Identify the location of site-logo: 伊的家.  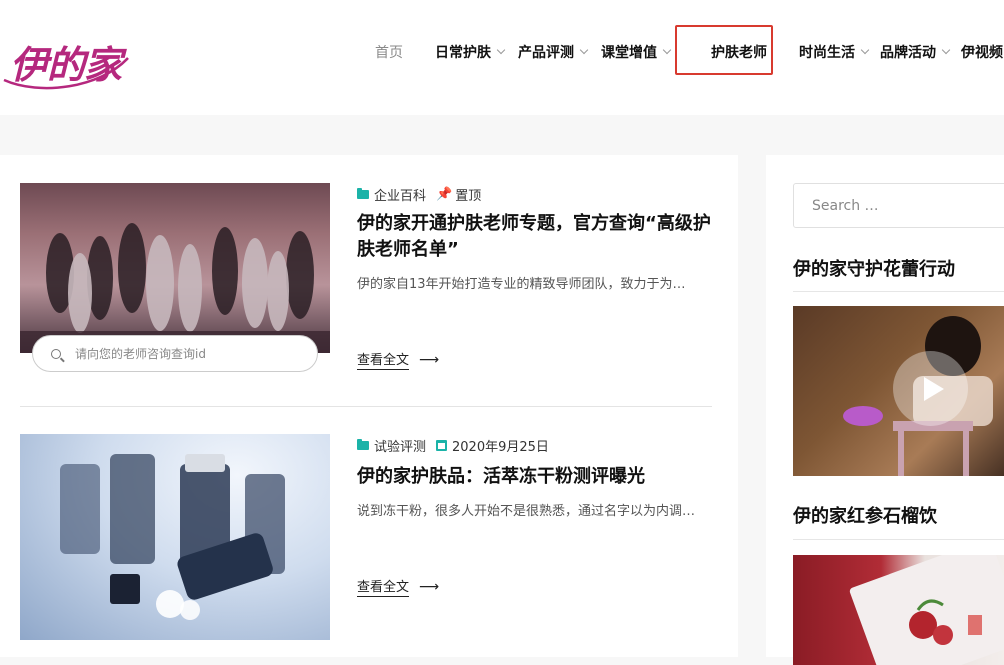
(67, 55).